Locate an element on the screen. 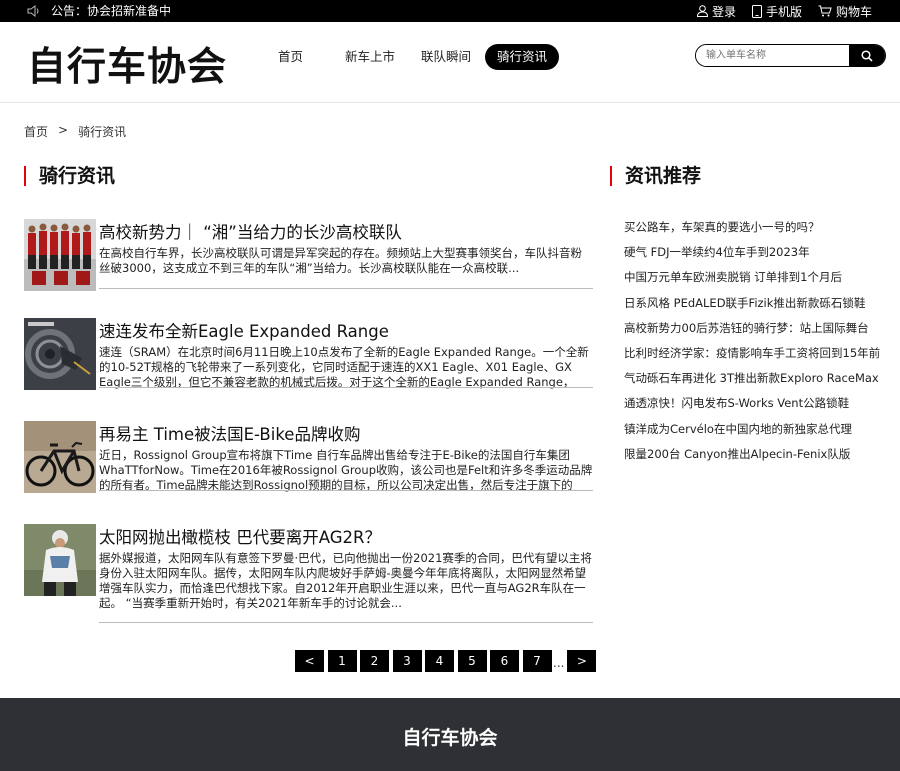  mobile-link: 手机版 is located at coordinates (776, 11).